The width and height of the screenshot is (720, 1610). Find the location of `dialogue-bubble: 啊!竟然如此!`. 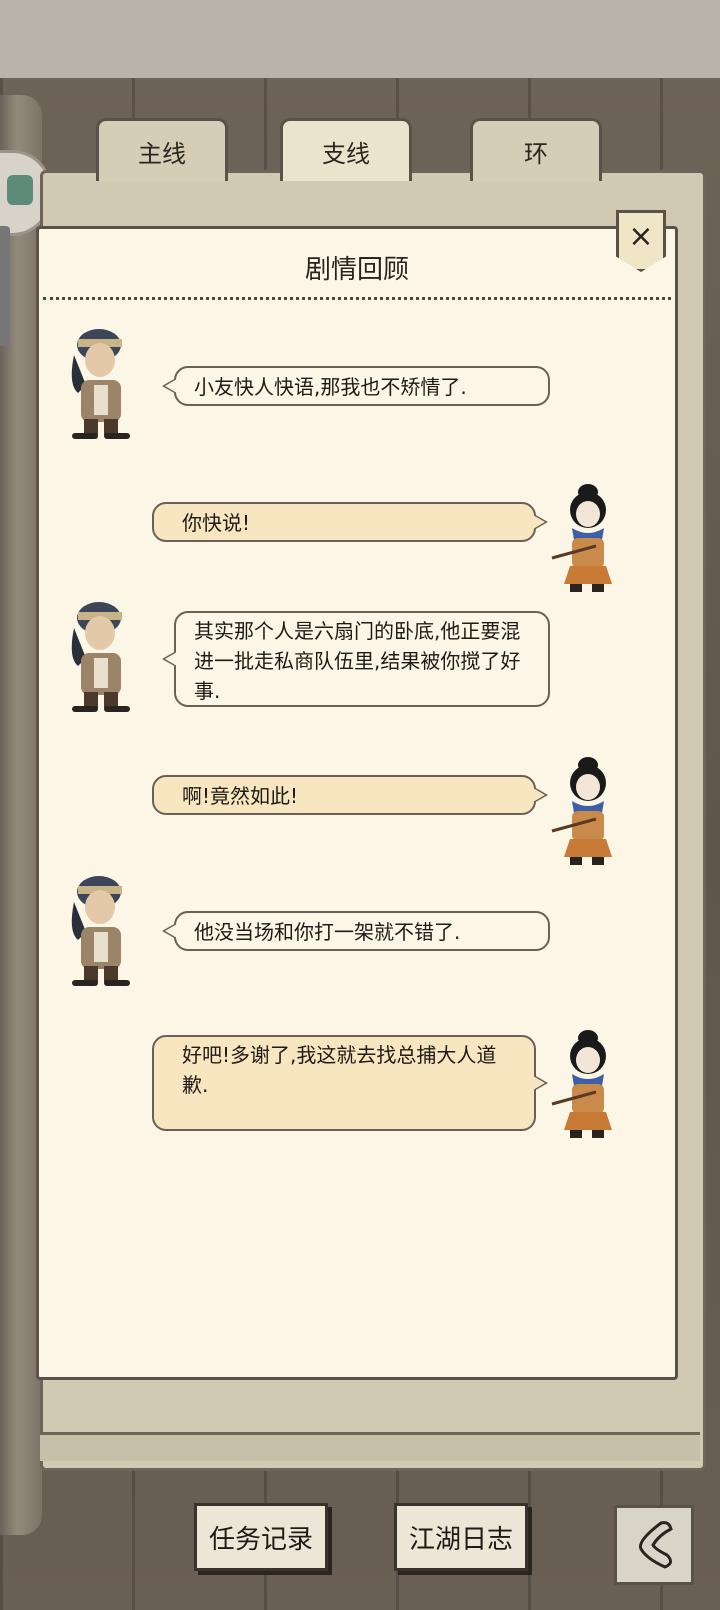

dialogue-bubble: 啊!竟然如此! is located at coordinates (350, 795).